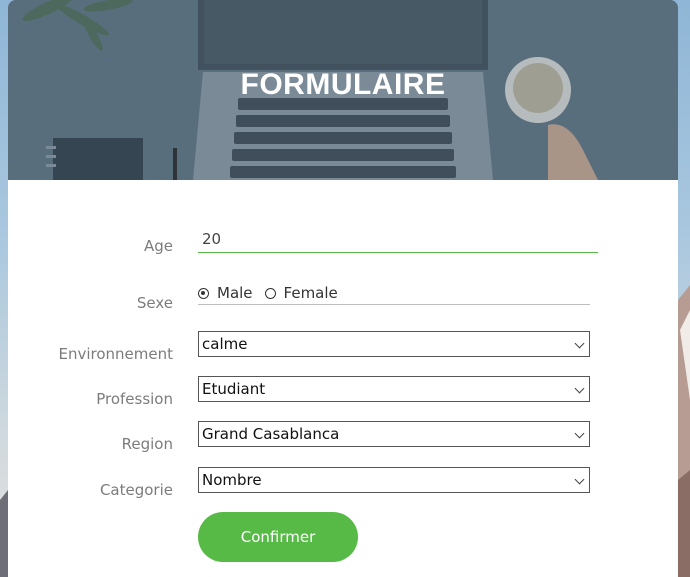  I want to click on radio-male-label: Male, so click(235, 293).